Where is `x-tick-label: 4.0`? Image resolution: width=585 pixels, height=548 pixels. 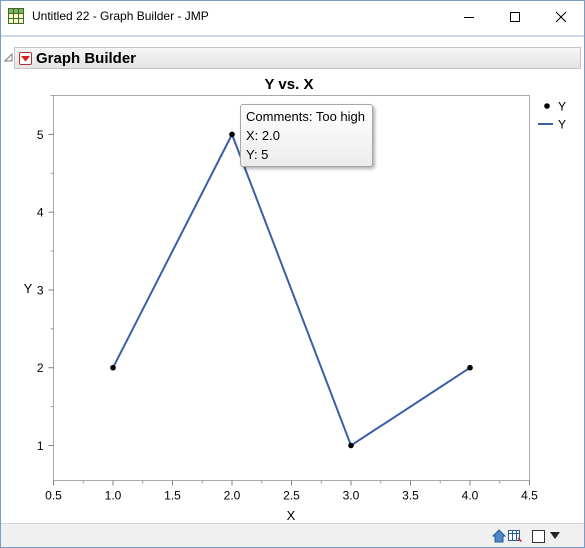 x-tick-label: 4.0 is located at coordinates (470, 496).